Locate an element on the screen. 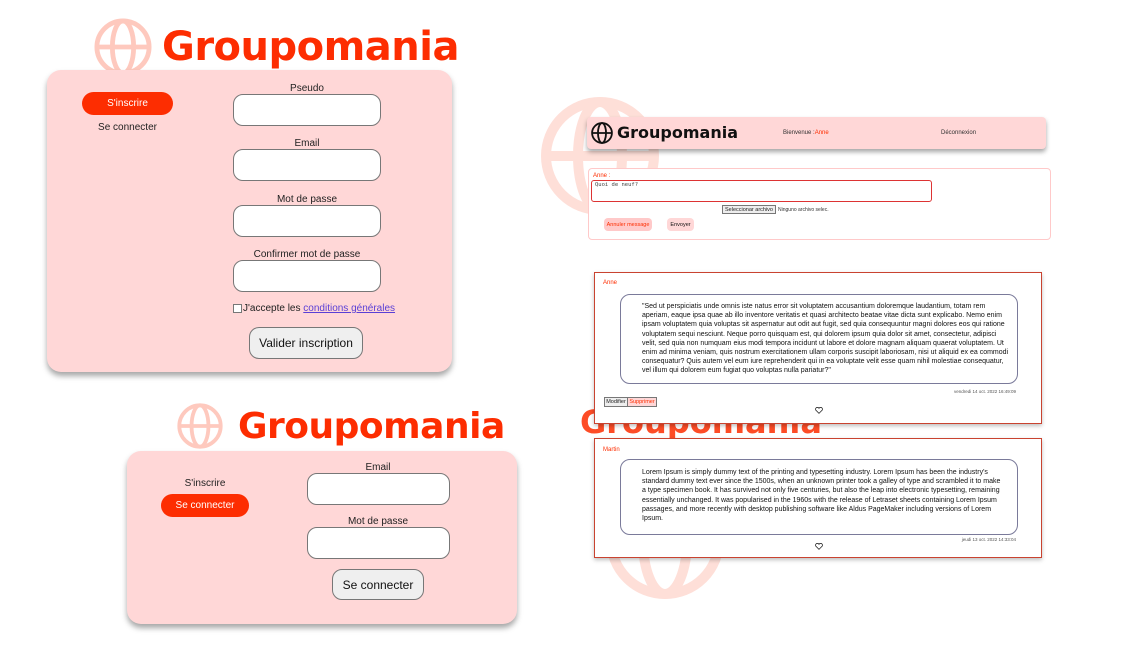 Image resolution: width=1136 pixels, height=645 pixels. cancel-message-button: Annuler message is located at coordinates (628, 224).